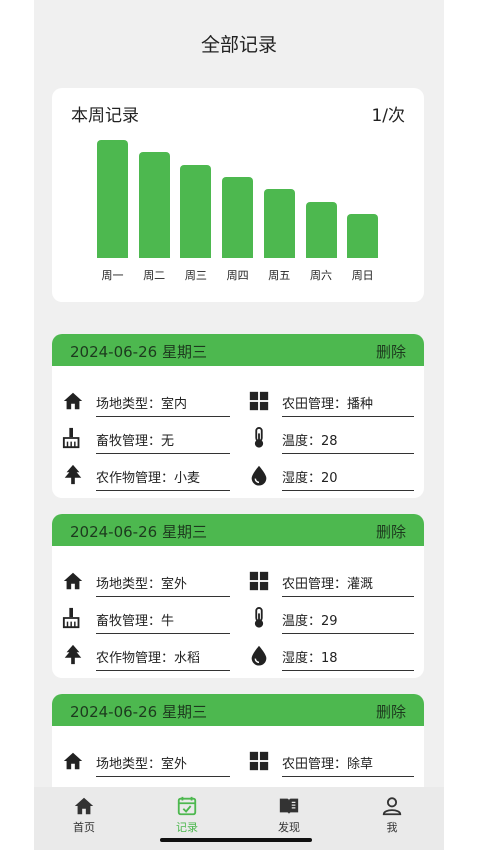  What do you see at coordinates (187, 806) in the screenshot?
I see `calendar-check-icon` at bounding box center [187, 806].